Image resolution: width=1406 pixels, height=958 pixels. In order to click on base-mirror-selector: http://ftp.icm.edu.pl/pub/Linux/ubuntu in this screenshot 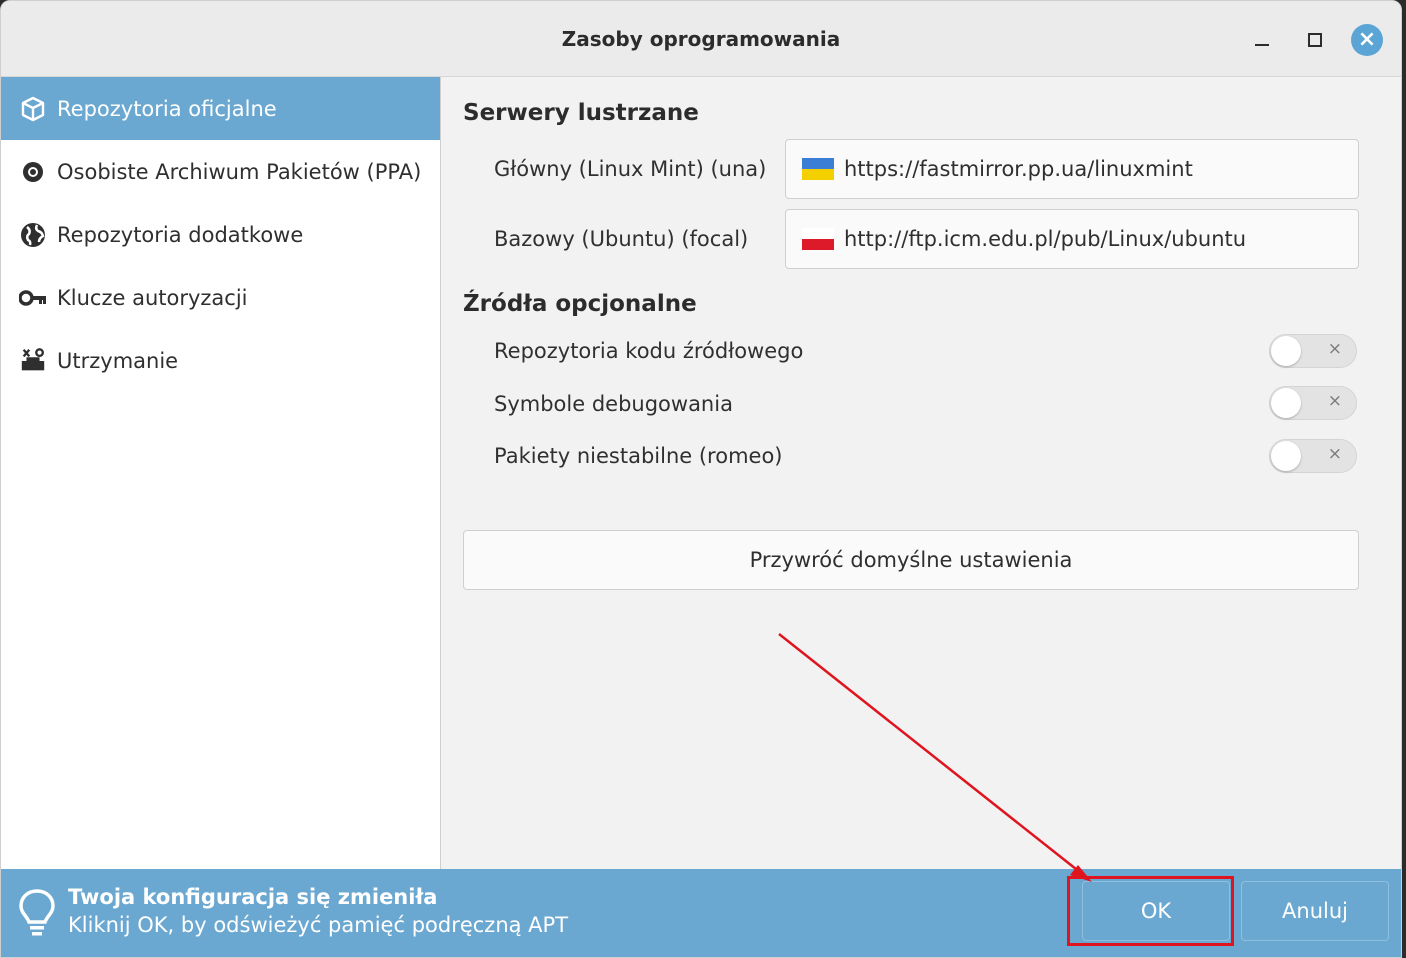, I will do `click(1072, 239)`.